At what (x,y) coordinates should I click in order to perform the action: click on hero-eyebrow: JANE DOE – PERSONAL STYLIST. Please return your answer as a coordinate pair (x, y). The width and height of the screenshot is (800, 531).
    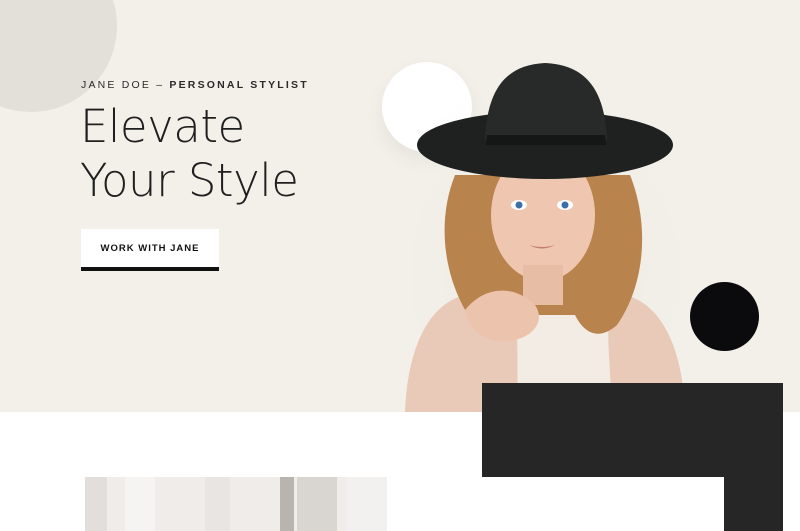
    Looking at the image, I should click on (195, 85).